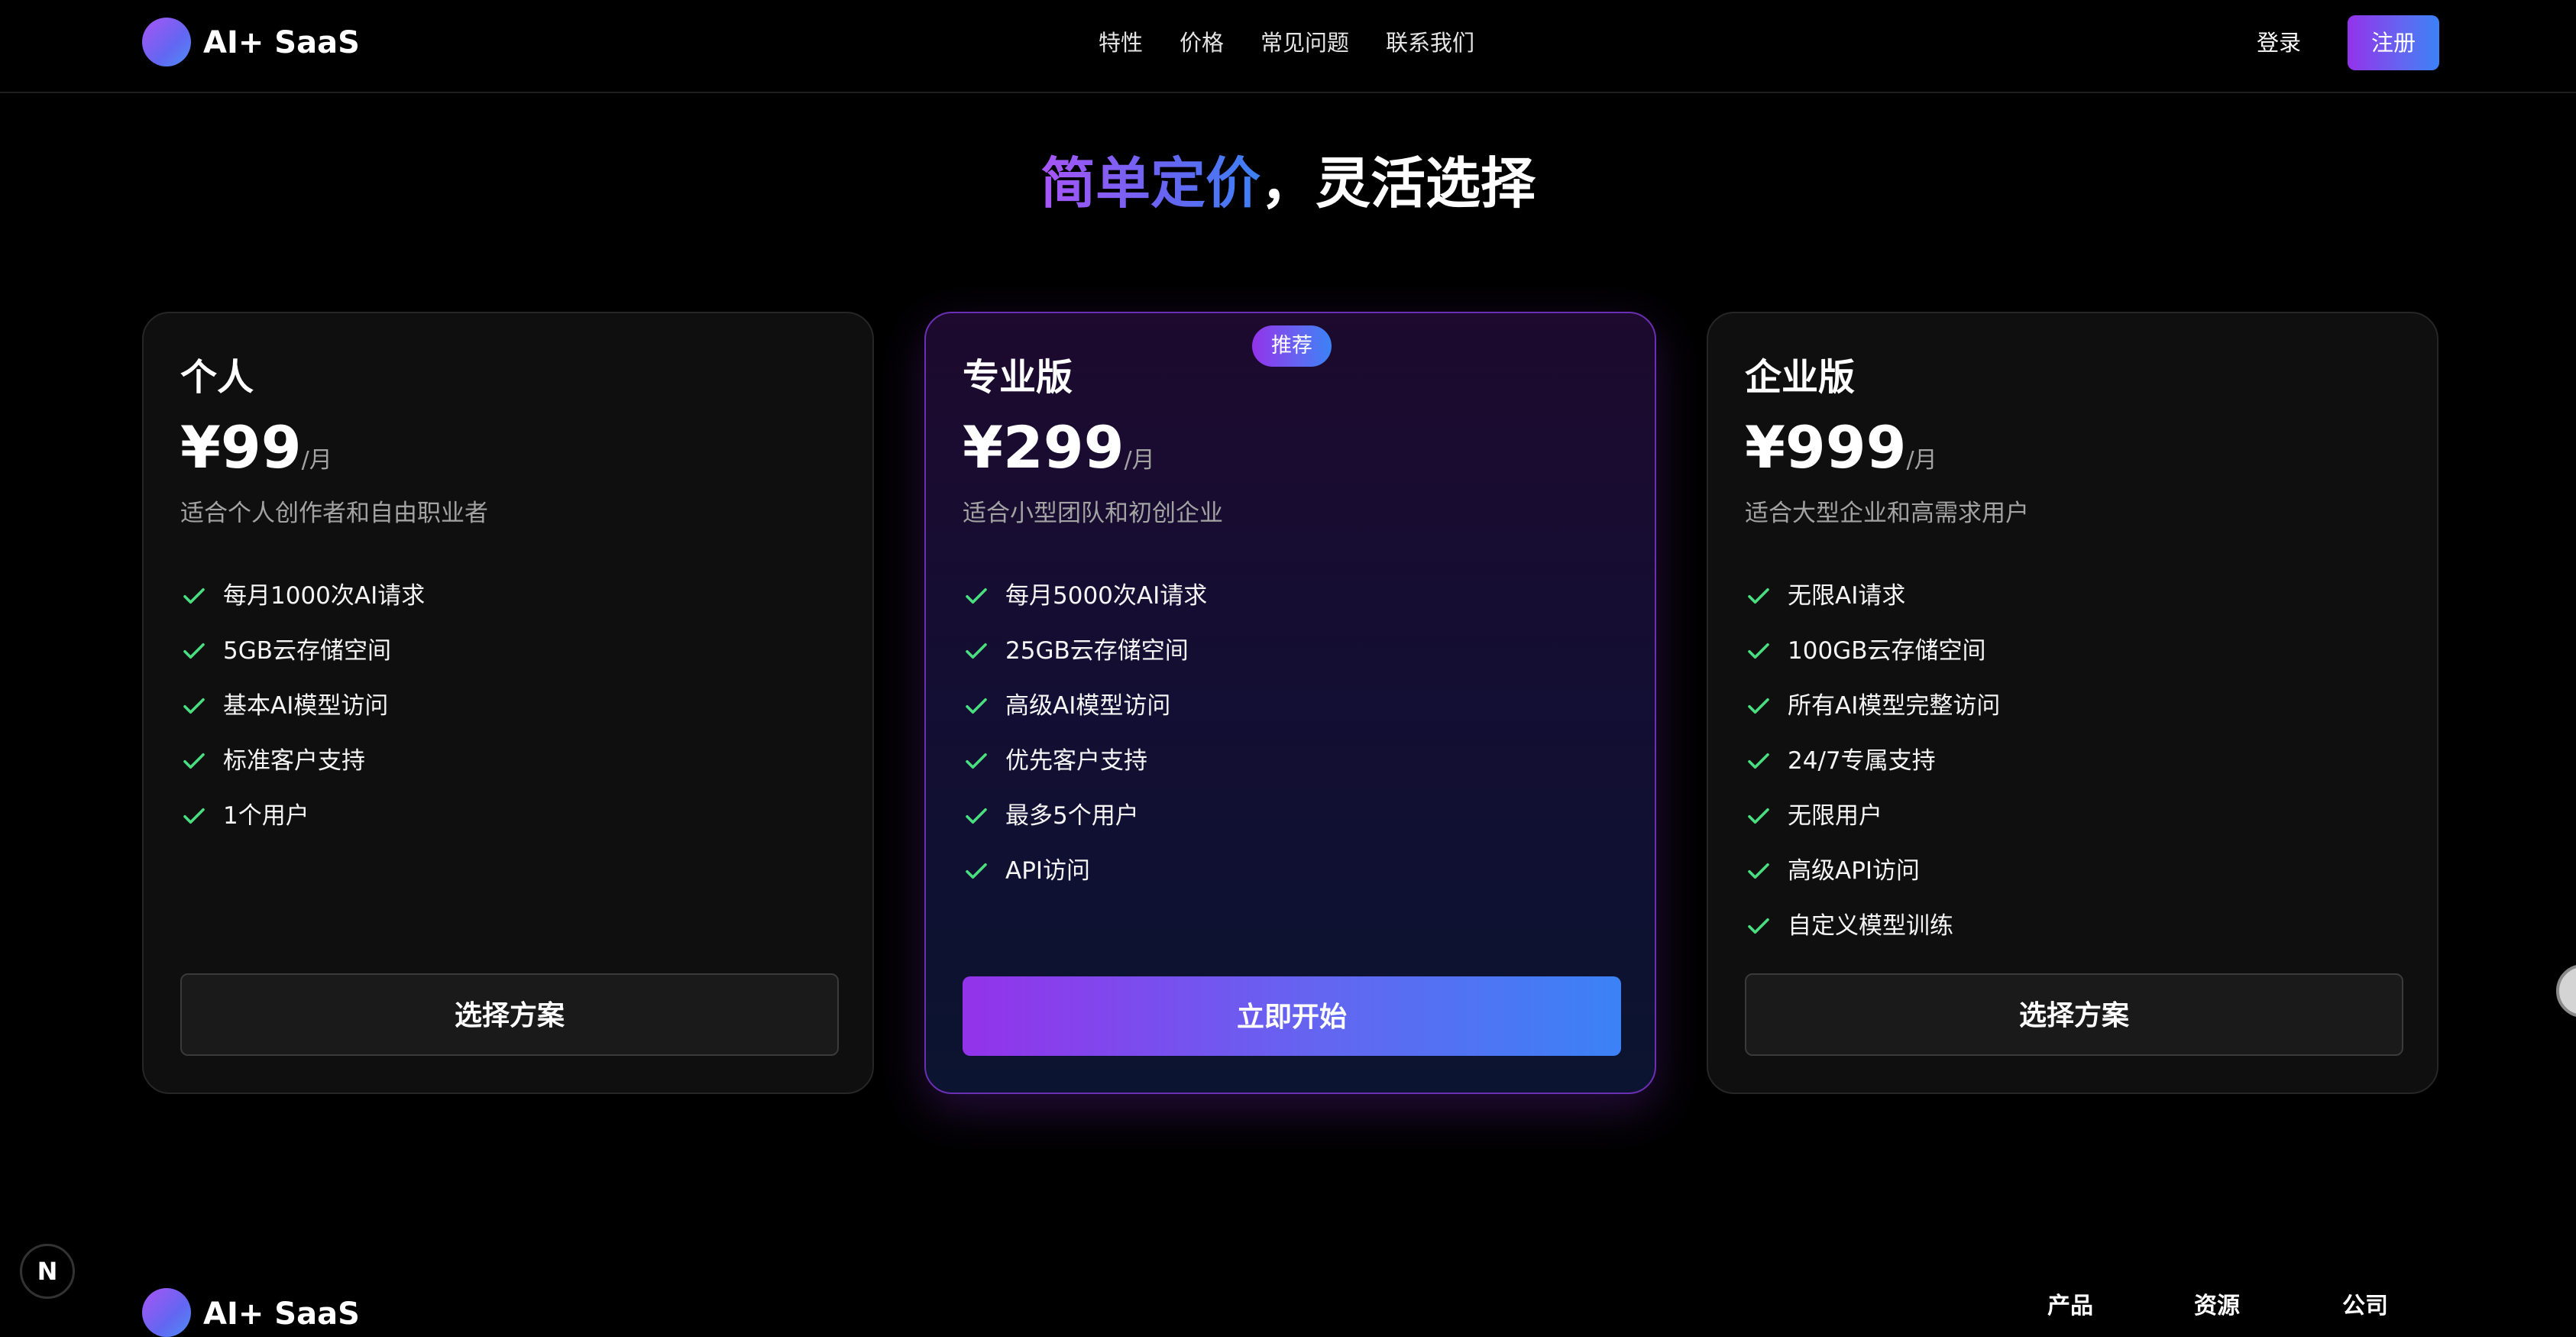 The image size is (2576, 1337). Describe the element at coordinates (1854, 871) in the screenshot. I see `feature-text: 高级API访问` at that location.